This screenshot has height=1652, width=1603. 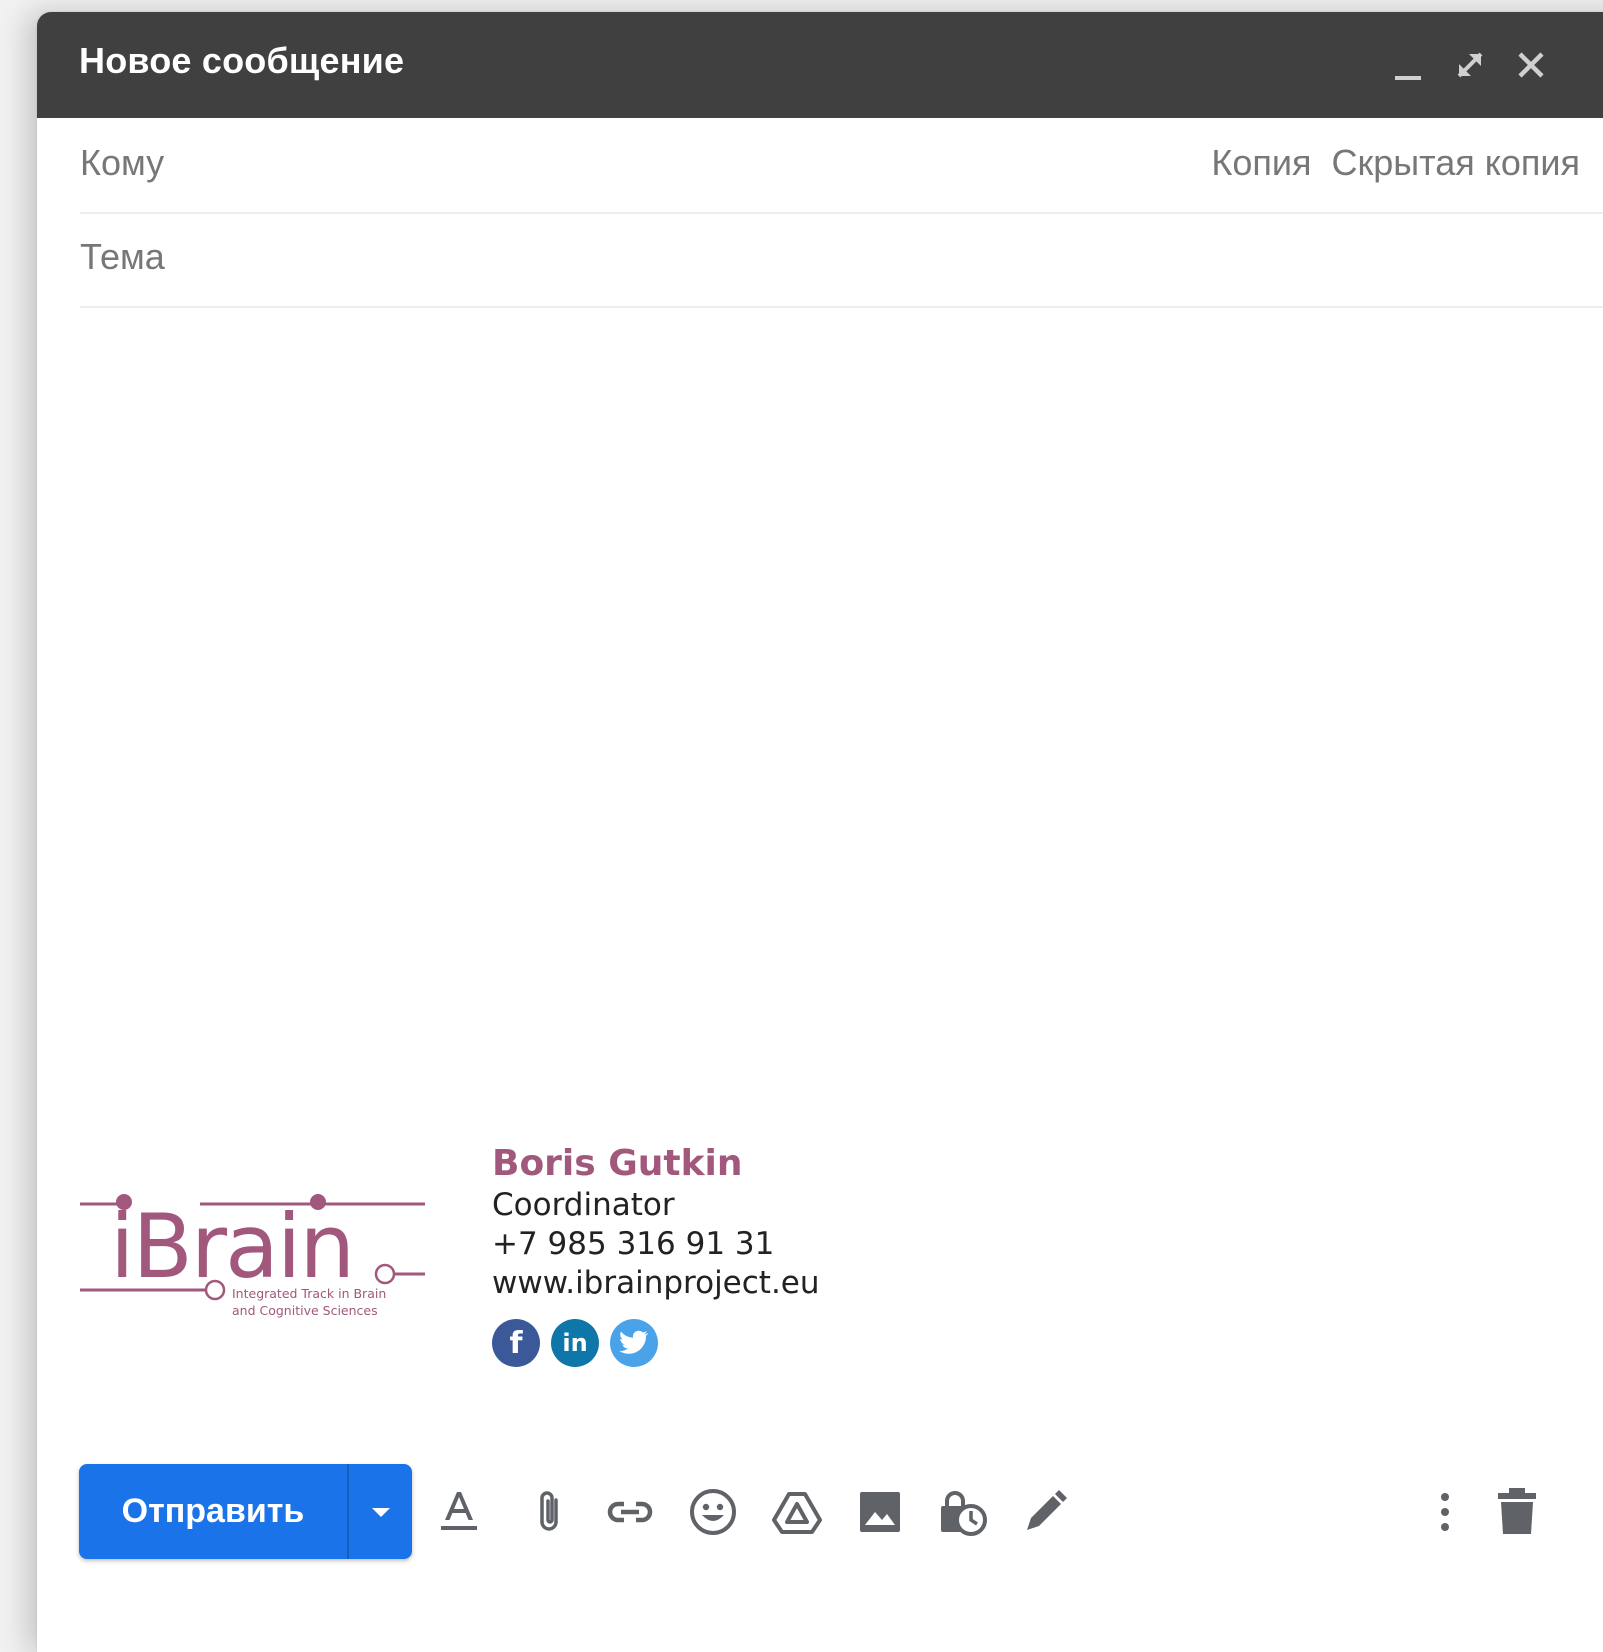 What do you see at coordinates (963, 1512) in the screenshot?
I see `confidential-icon` at bounding box center [963, 1512].